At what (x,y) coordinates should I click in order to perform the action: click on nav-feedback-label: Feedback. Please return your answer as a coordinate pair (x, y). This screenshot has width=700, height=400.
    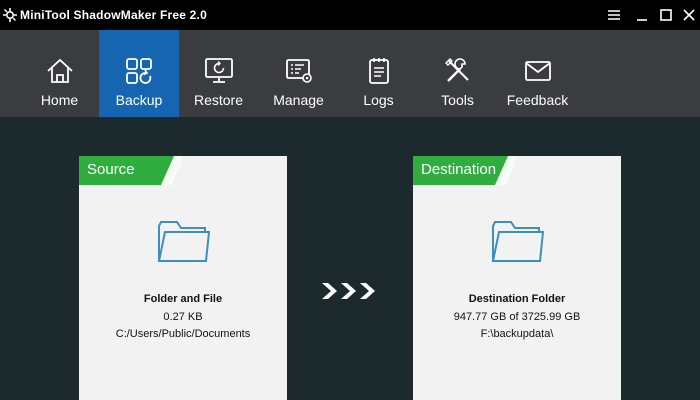
    Looking at the image, I should click on (537, 100).